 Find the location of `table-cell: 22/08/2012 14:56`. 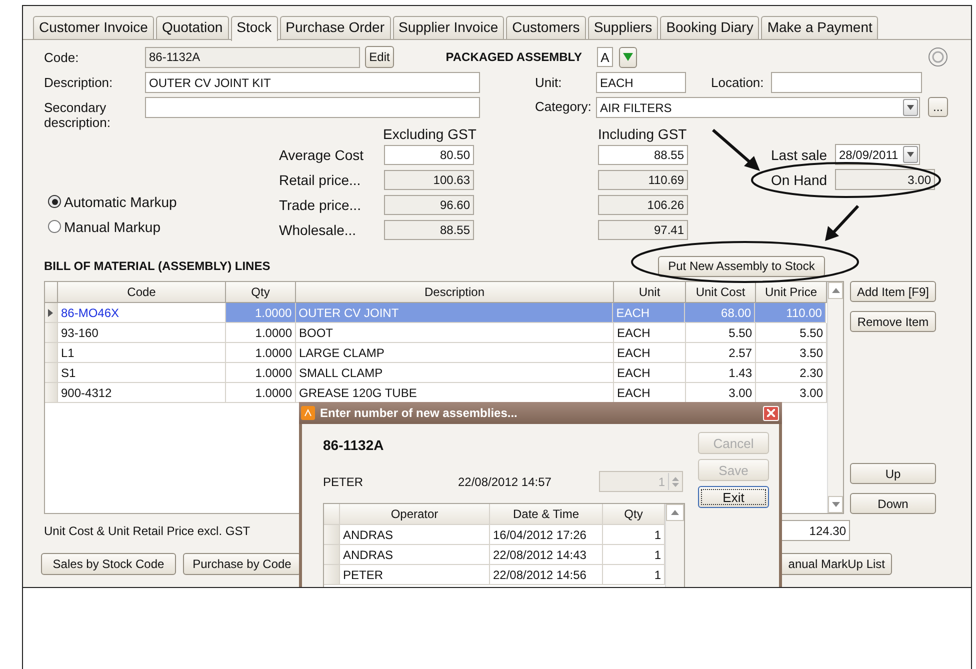

table-cell: 22/08/2012 14:56 is located at coordinates (546, 575).